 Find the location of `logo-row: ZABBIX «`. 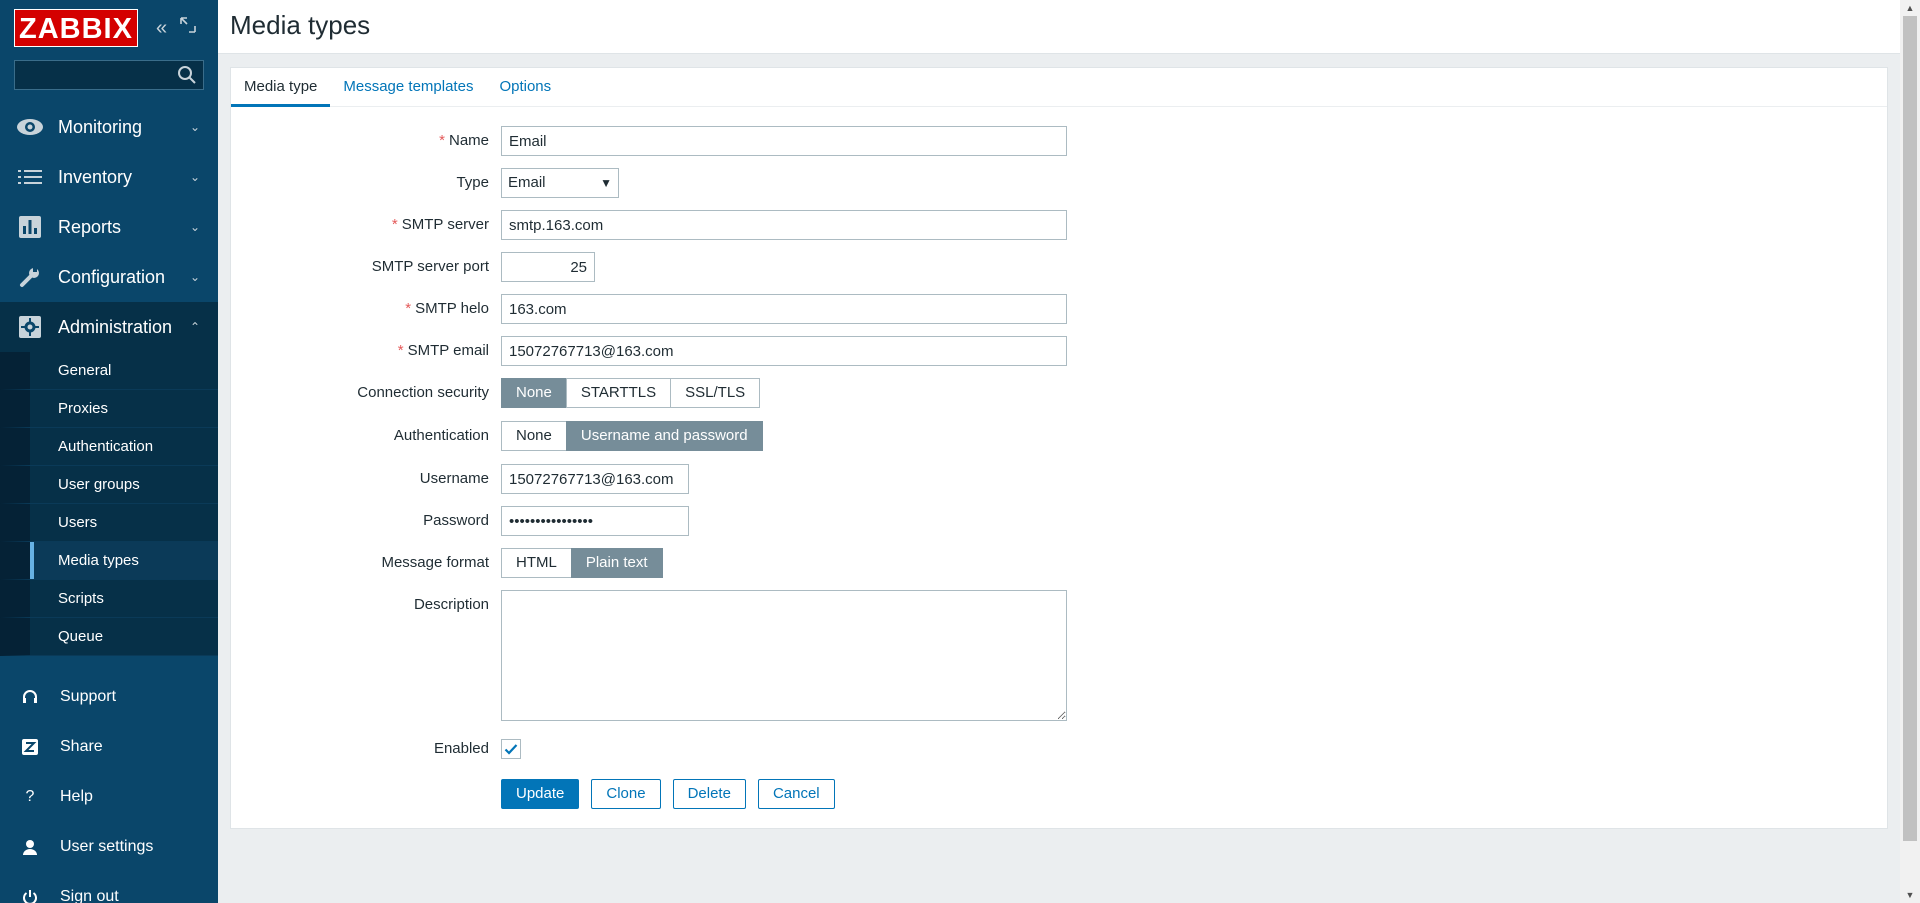

logo-row: ZABBIX « is located at coordinates (109, 28).